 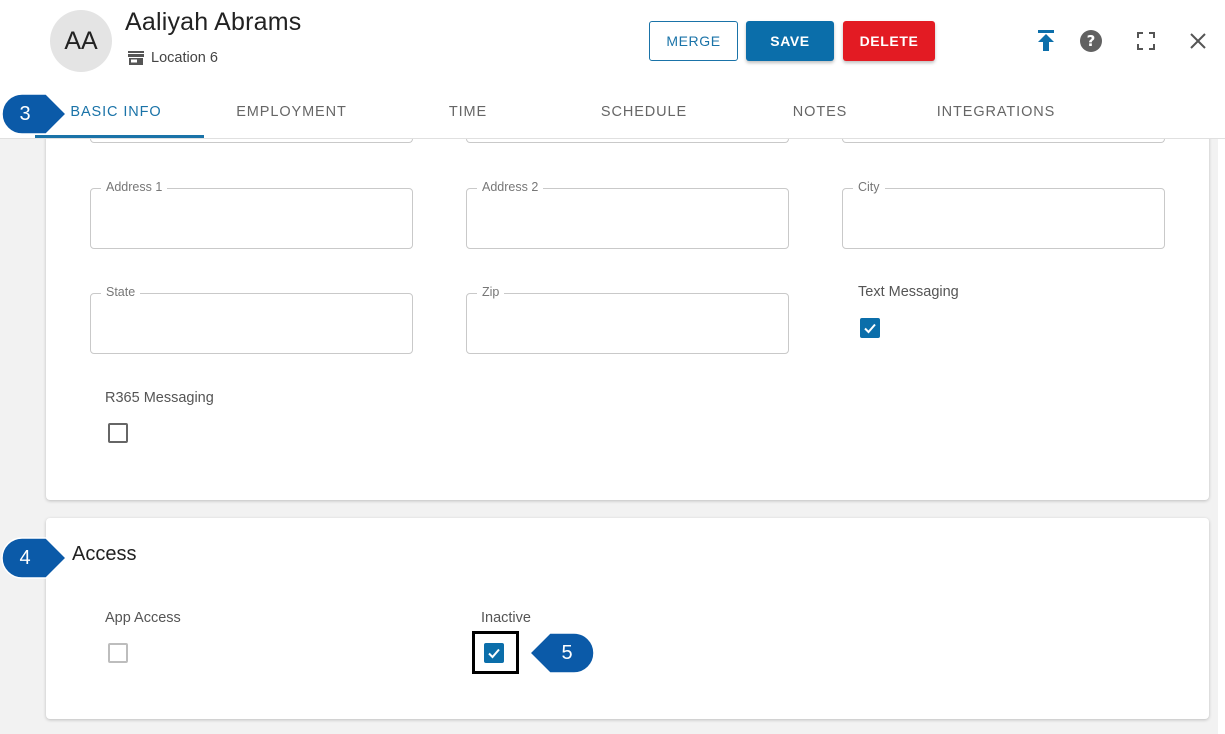 What do you see at coordinates (627, 214) in the screenshot?
I see `address2-field: Address 2` at bounding box center [627, 214].